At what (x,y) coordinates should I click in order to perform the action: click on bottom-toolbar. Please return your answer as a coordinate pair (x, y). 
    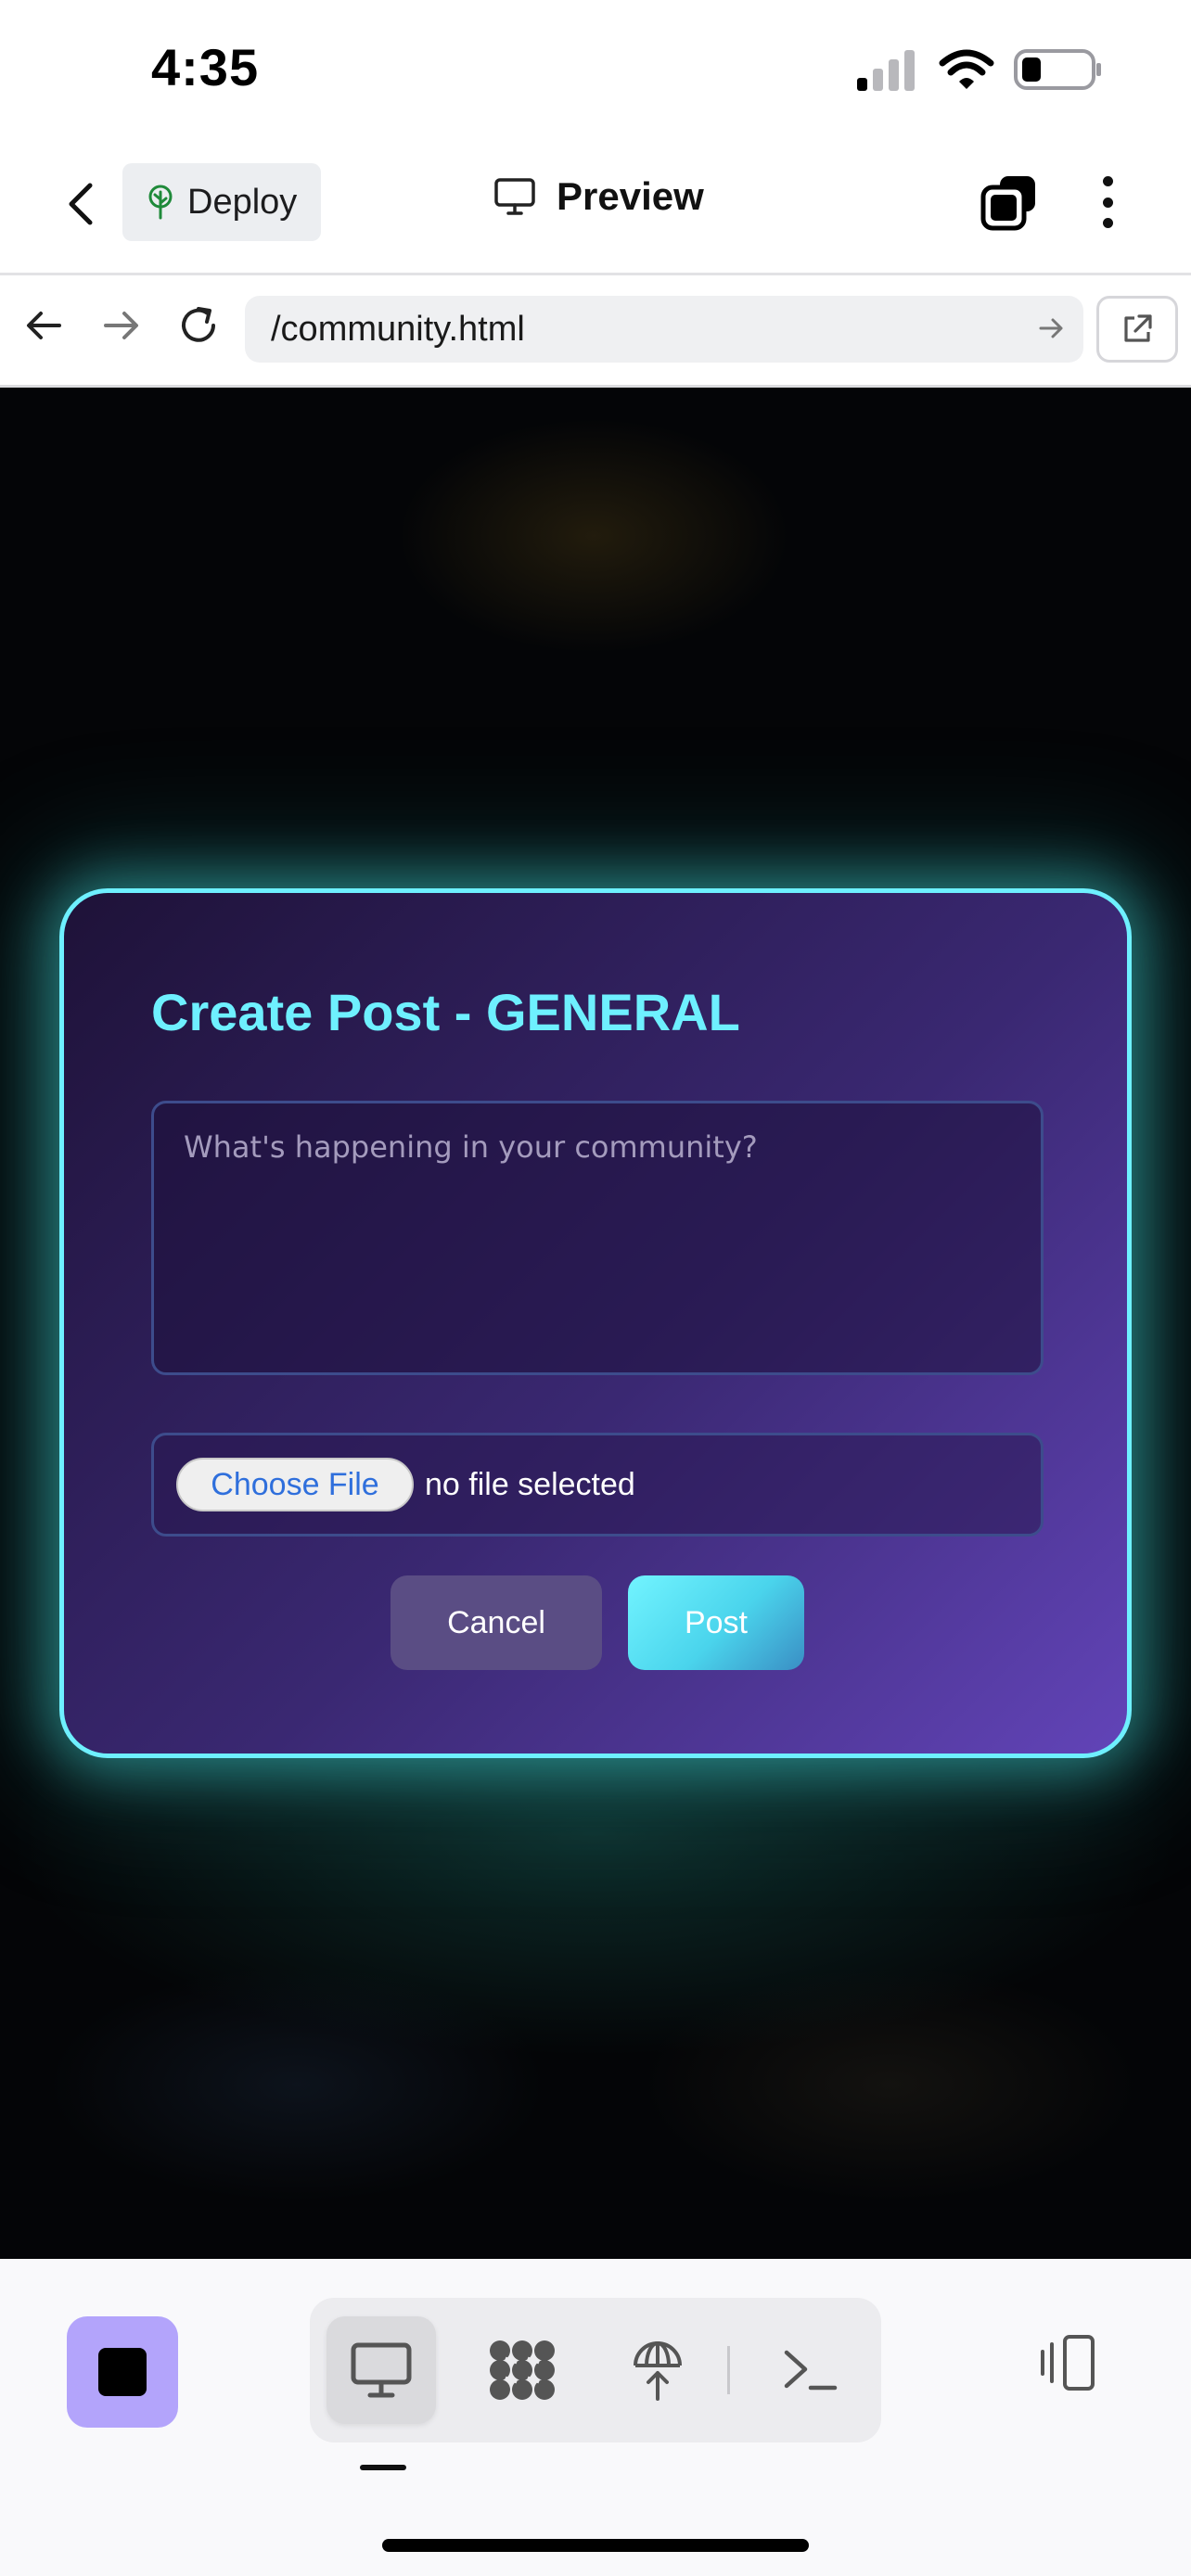
    Looking at the image, I should click on (595, 2418).